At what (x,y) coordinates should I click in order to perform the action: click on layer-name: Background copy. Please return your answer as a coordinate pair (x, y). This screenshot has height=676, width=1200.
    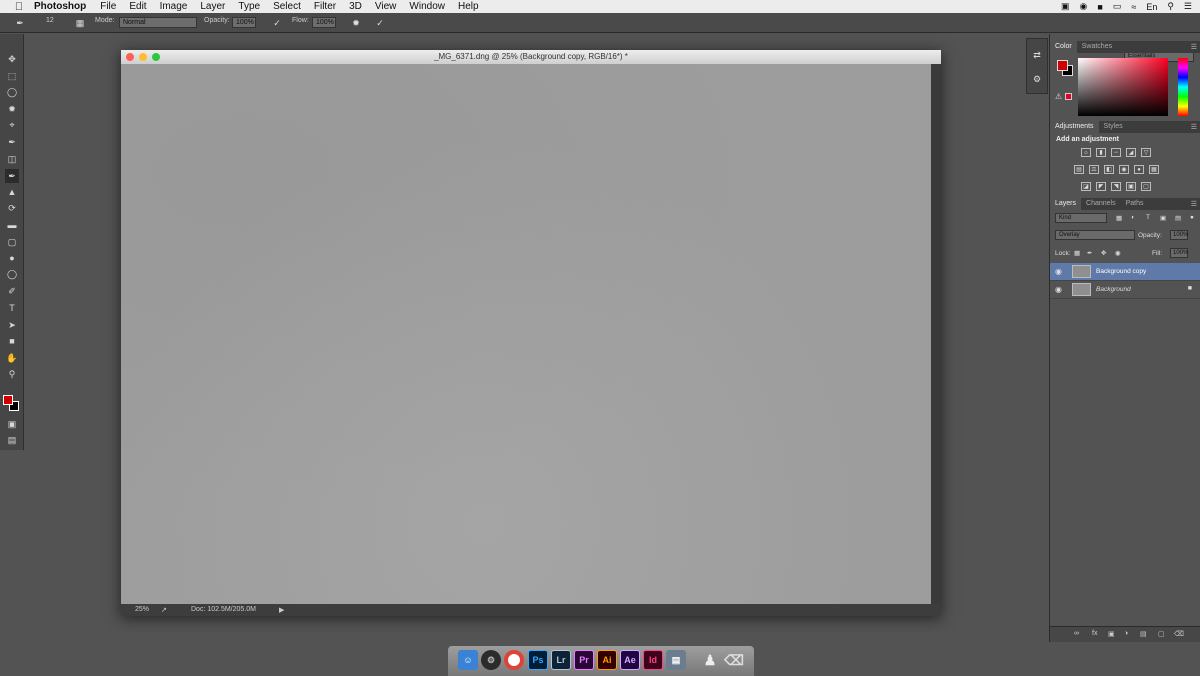
    Looking at the image, I should click on (1121, 271).